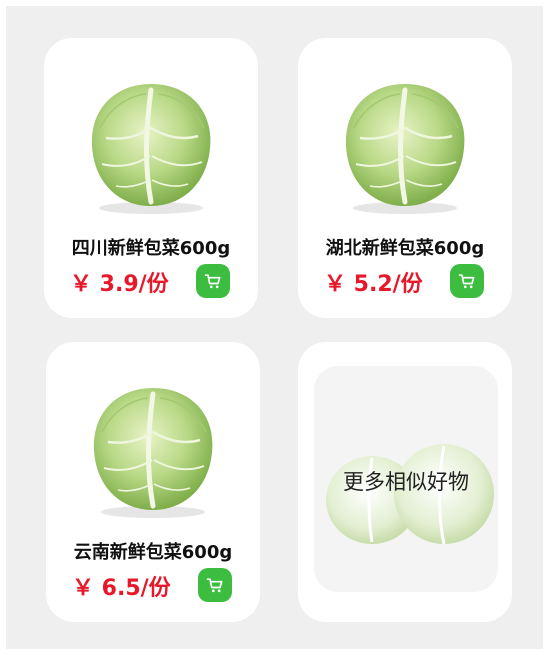 The height and width of the screenshot is (655, 549). I want to click on product-name: 云南新鲜包菜600g, so click(153, 552).